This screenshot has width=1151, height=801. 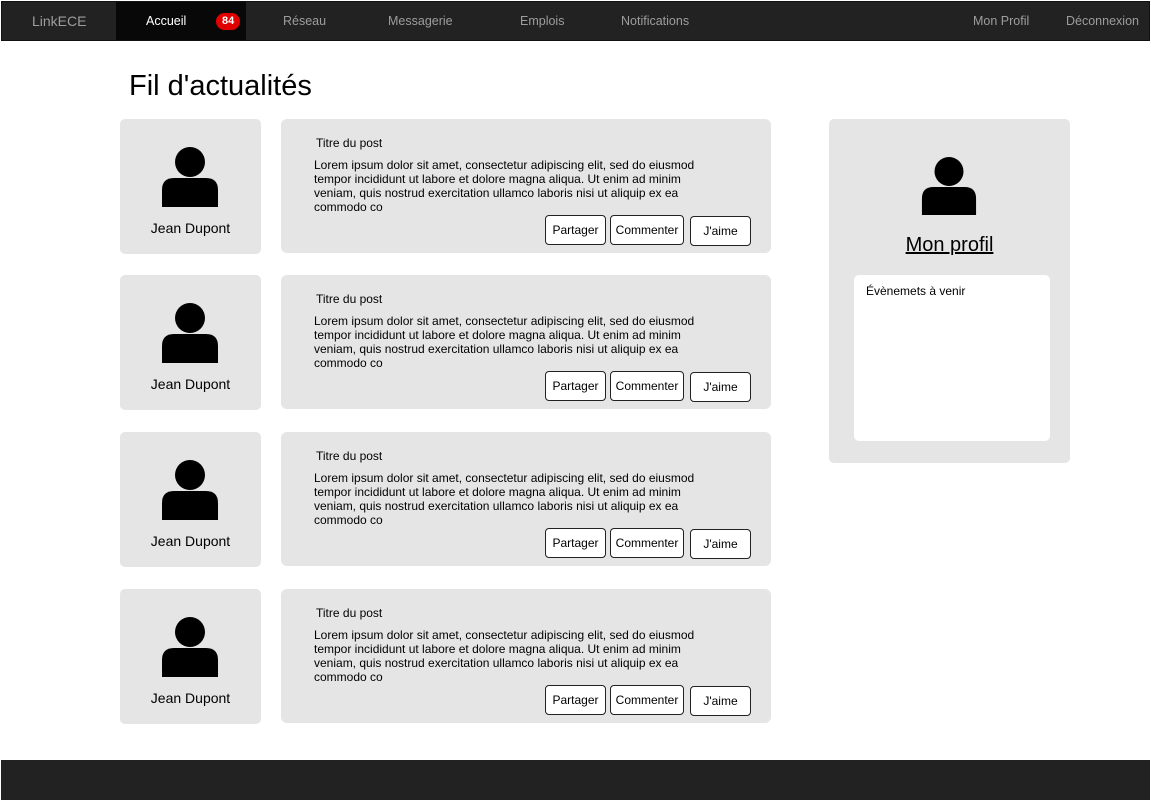 I want to click on profile-panel: Mon profil Évènemets à venir, so click(x=949, y=291).